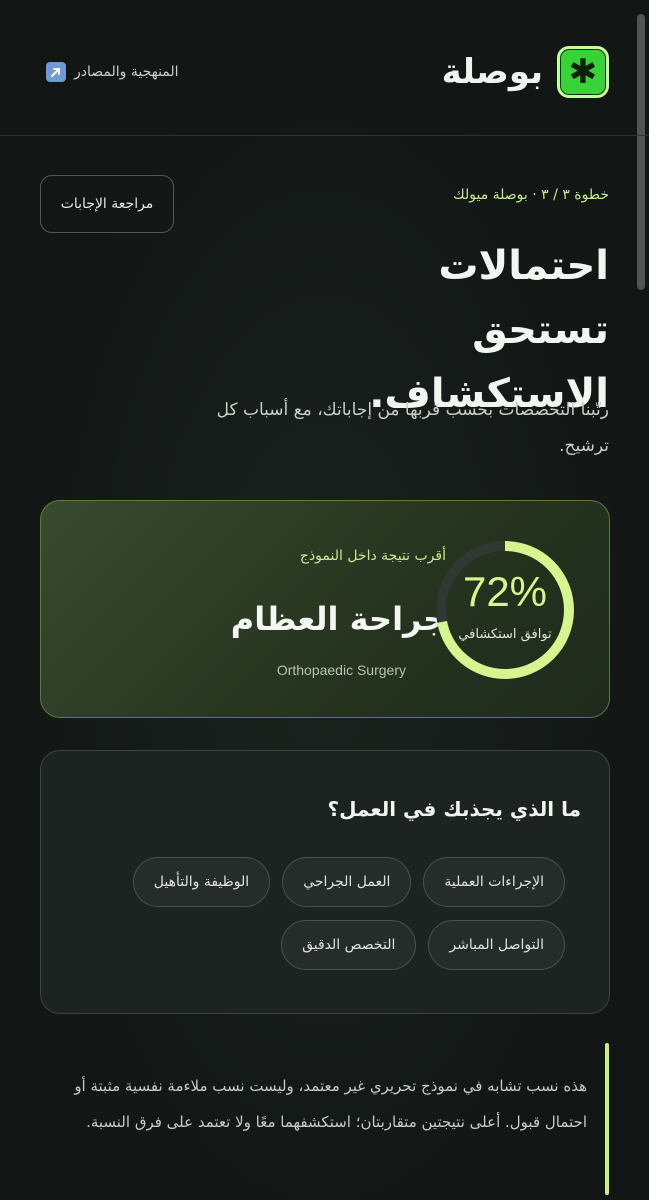 This screenshot has width=649, height=1200. What do you see at coordinates (349, 945) in the screenshot?
I see `chip-subspecialty: التخصص الدقيق` at bounding box center [349, 945].